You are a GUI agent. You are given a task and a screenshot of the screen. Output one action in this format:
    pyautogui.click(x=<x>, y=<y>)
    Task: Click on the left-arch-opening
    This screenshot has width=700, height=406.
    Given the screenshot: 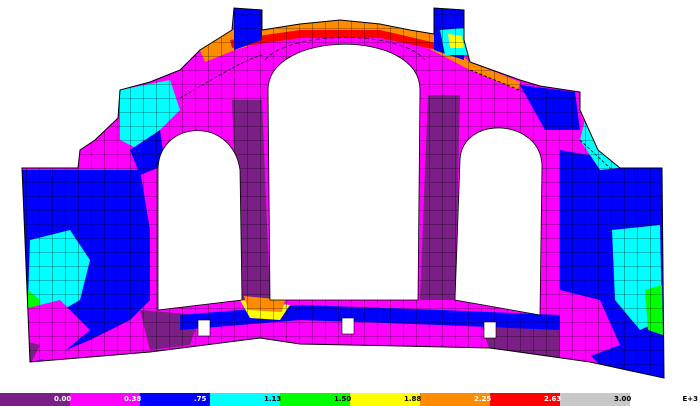 What is the action you would take?
    pyautogui.click(x=200, y=220)
    